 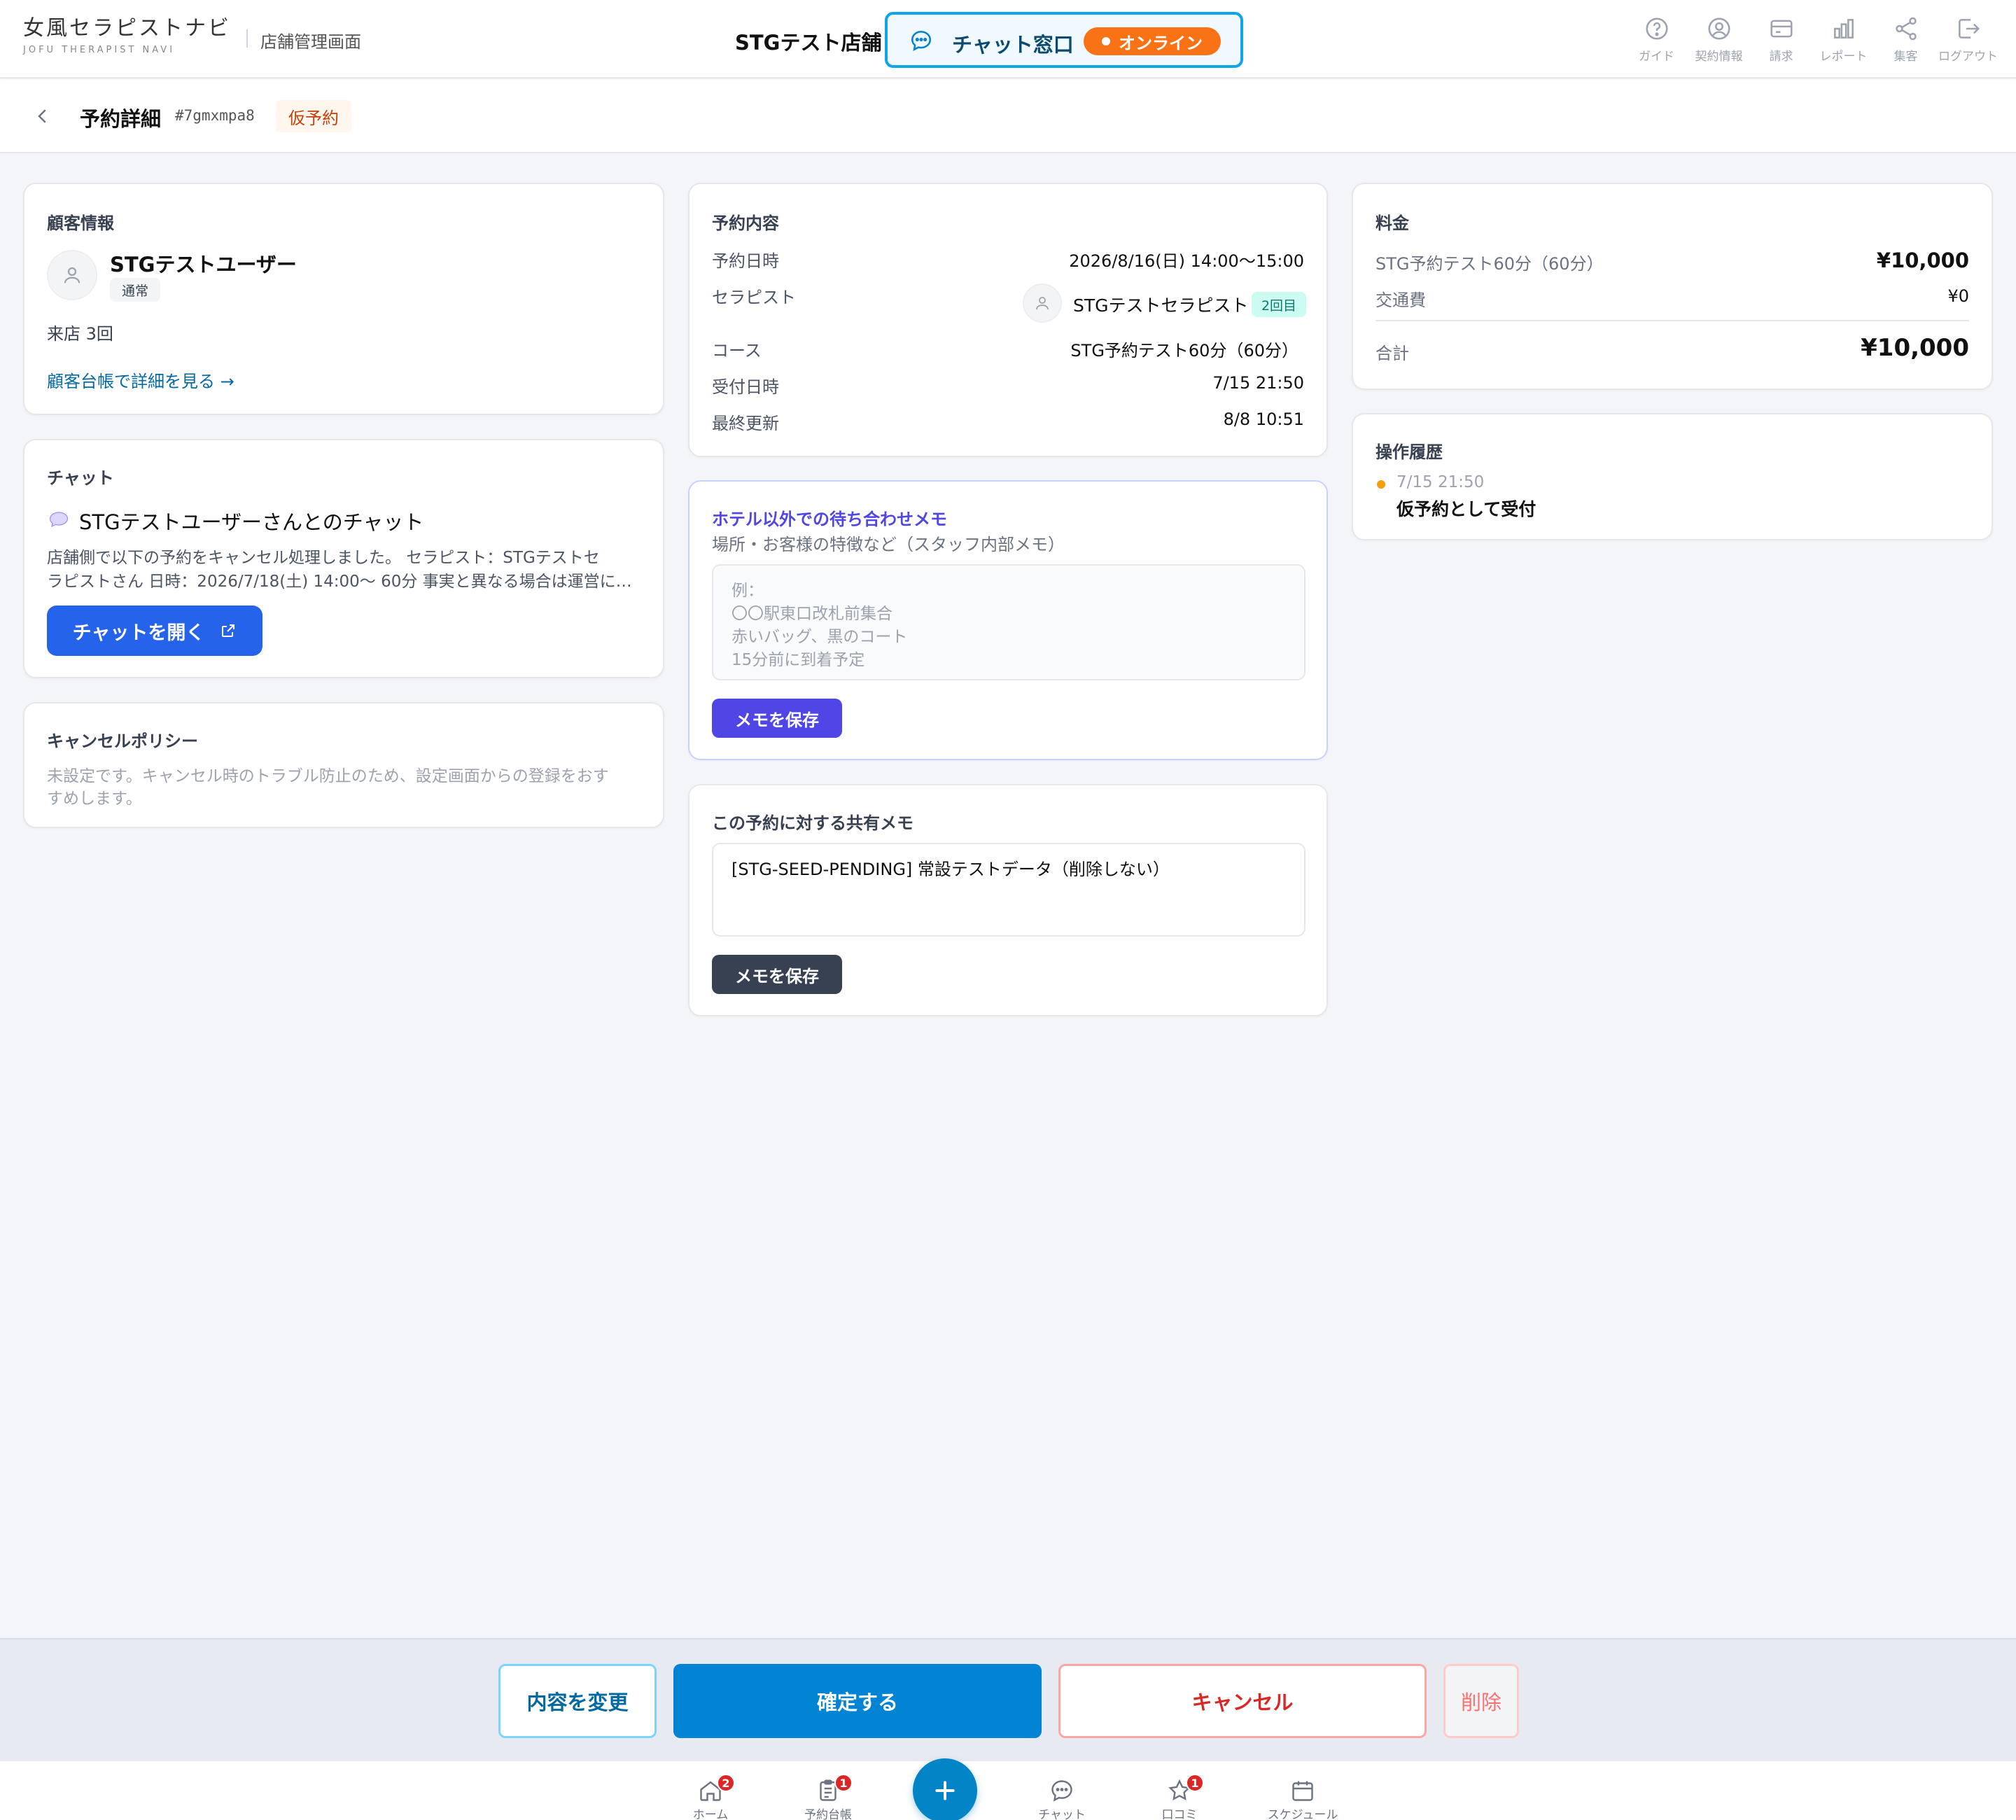 I want to click on user-circle-icon, so click(x=1718, y=29).